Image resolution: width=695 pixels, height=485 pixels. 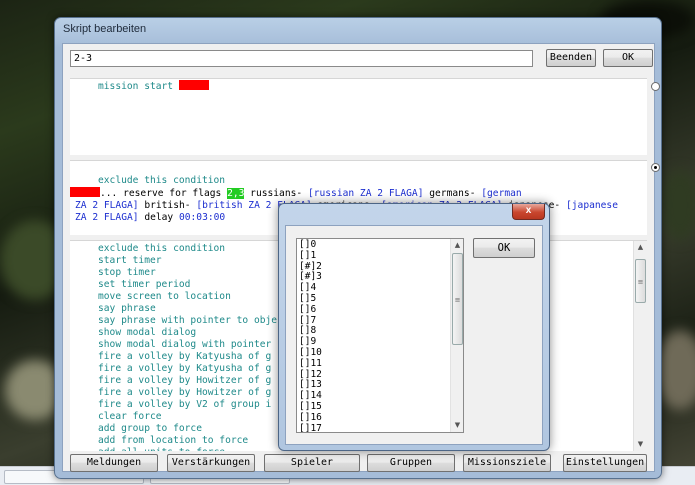 I want to click on action-text: russians-, so click(x=276, y=193).